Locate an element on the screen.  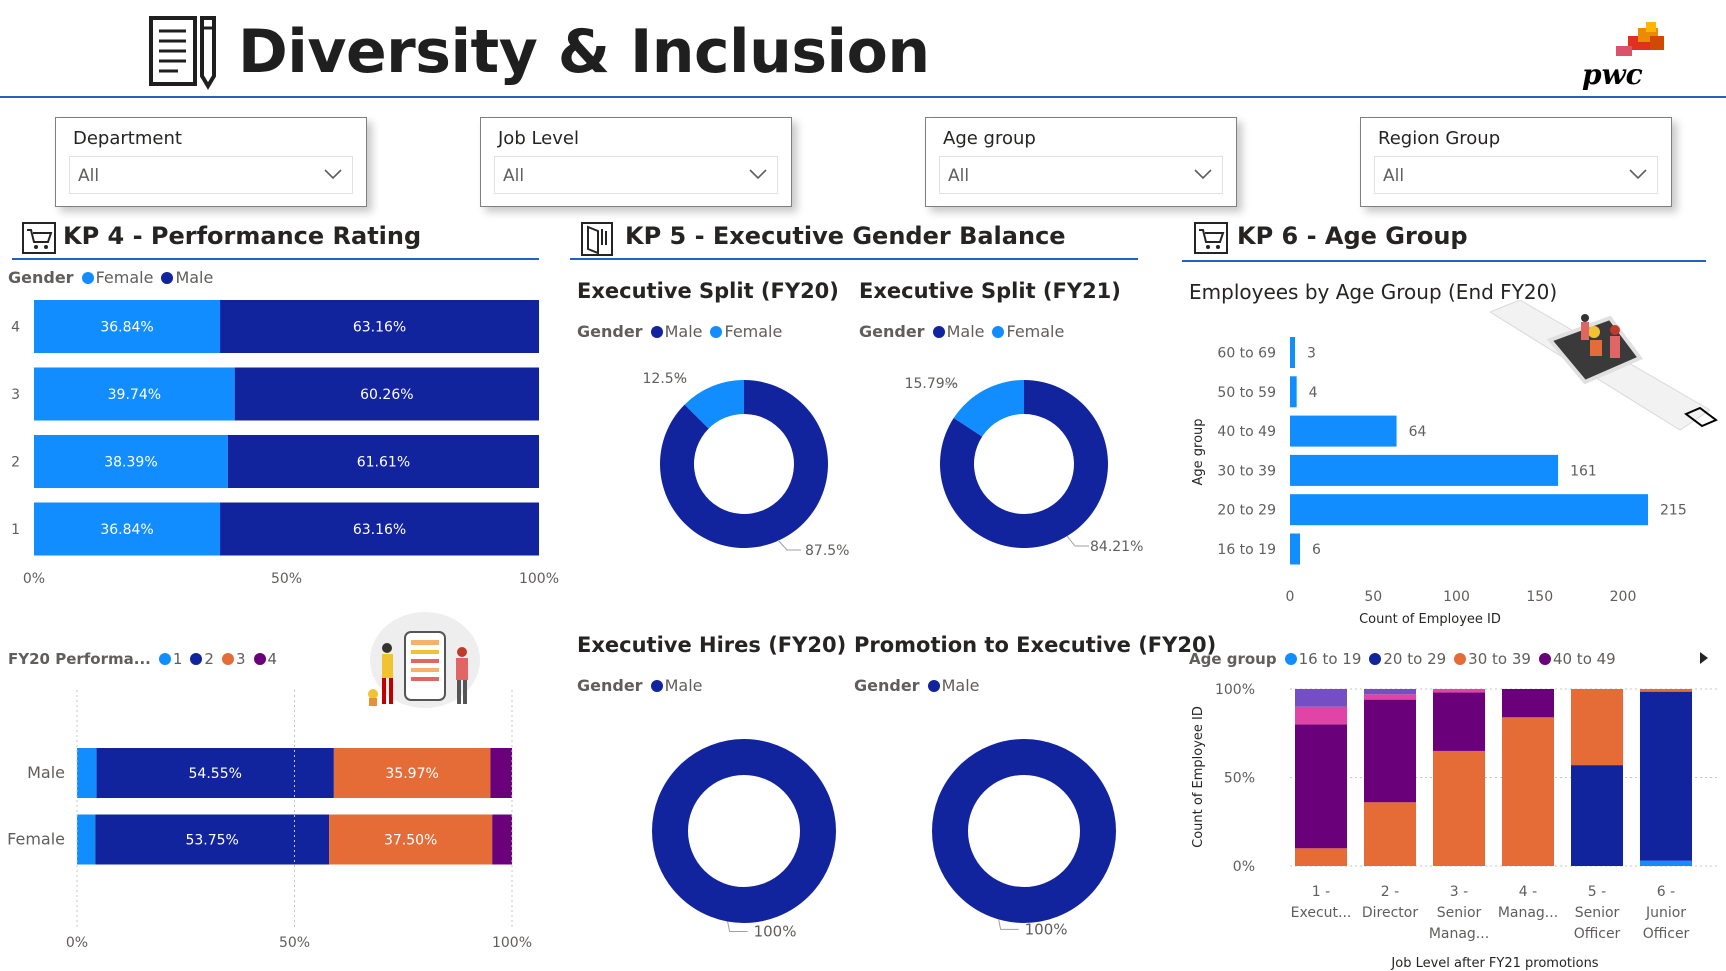
legend-item-16-19: 16 to 19 is located at coordinates (1330, 659).